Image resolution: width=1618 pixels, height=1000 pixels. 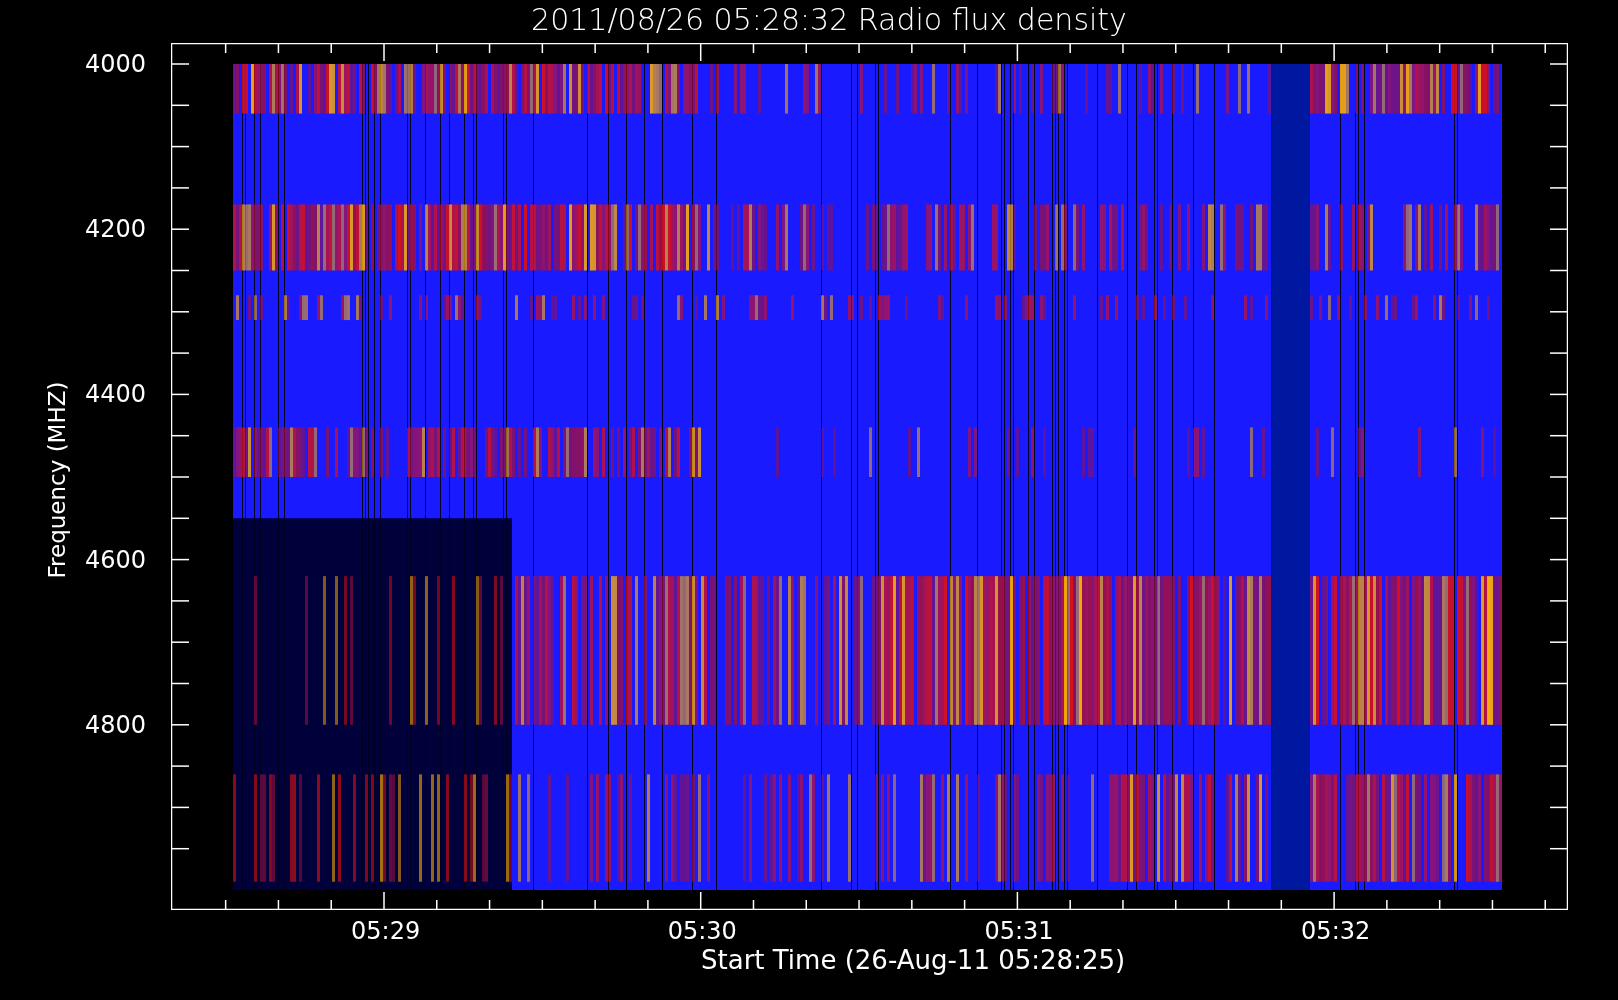 What do you see at coordinates (116, 724) in the screenshot?
I see `y-tick-label: 4800` at bounding box center [116, 724].